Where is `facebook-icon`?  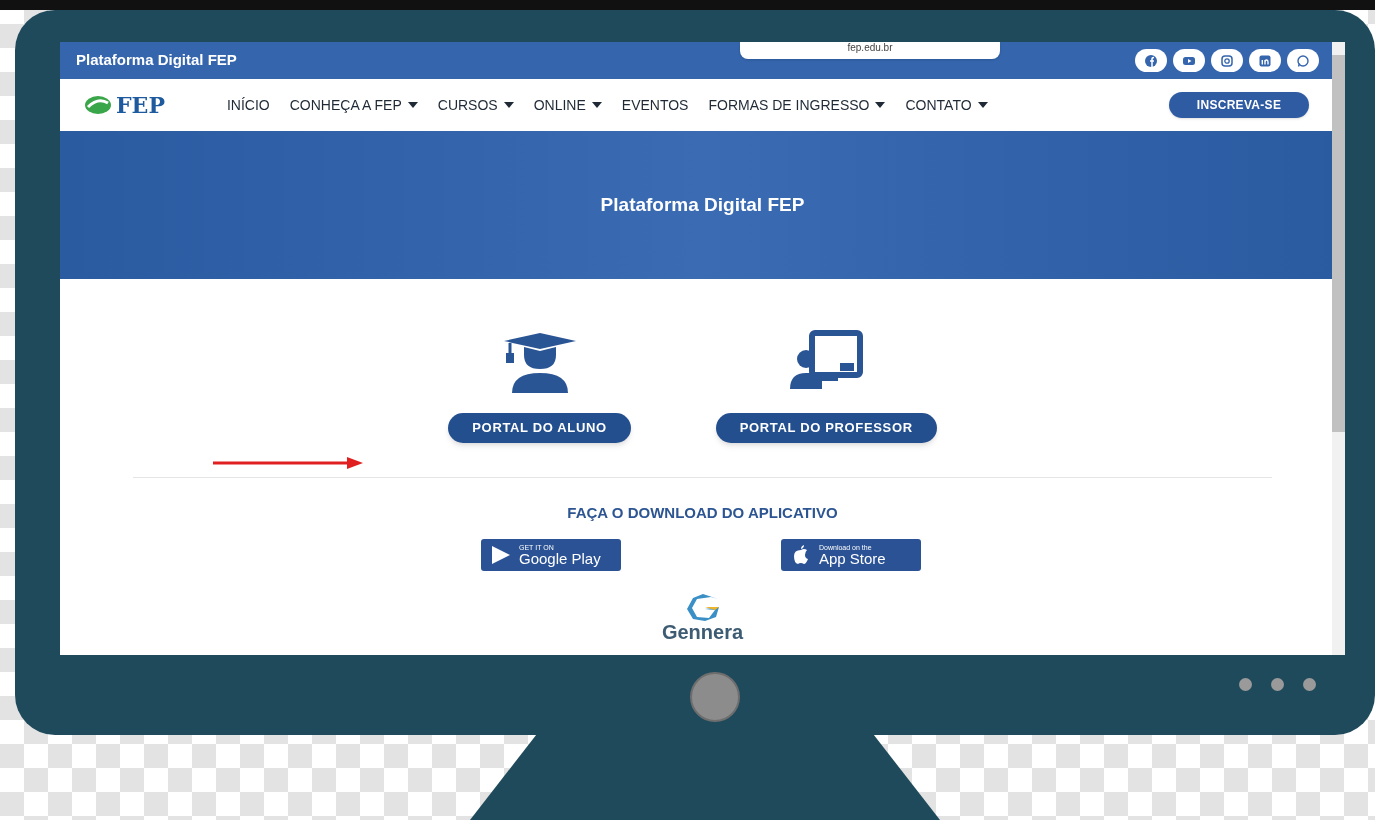
facebook-icon is located at coordinates (1151, 60).